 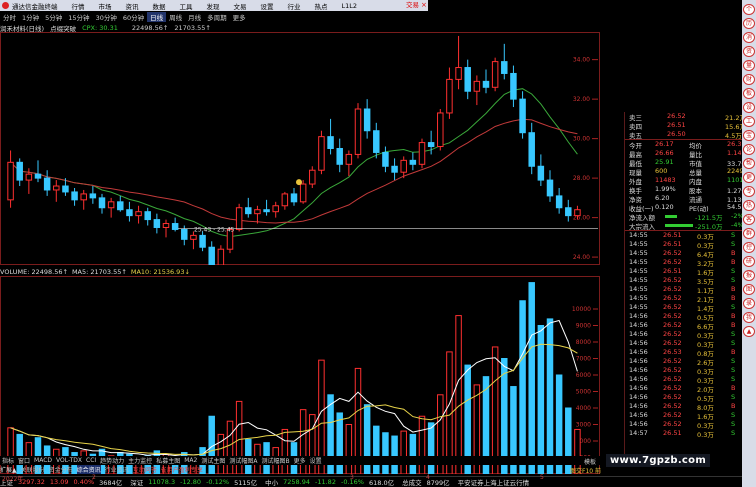 I want to click on toolbar-shortcut-icon: 量, so click(x=749, y=65).